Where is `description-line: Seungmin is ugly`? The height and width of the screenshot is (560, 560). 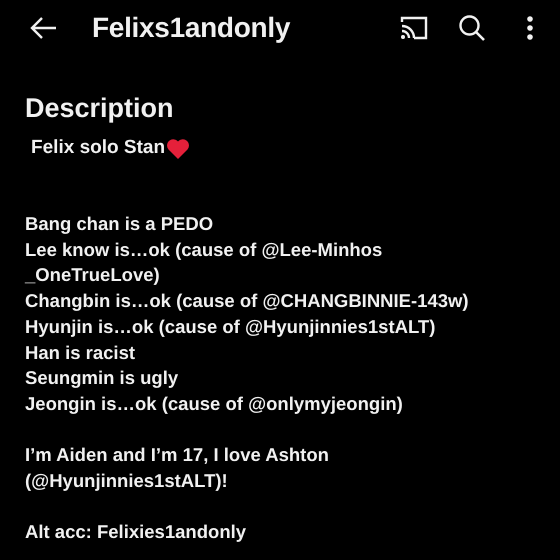 description-line: Seungmin is ugly is located at coordinates (102, 378).